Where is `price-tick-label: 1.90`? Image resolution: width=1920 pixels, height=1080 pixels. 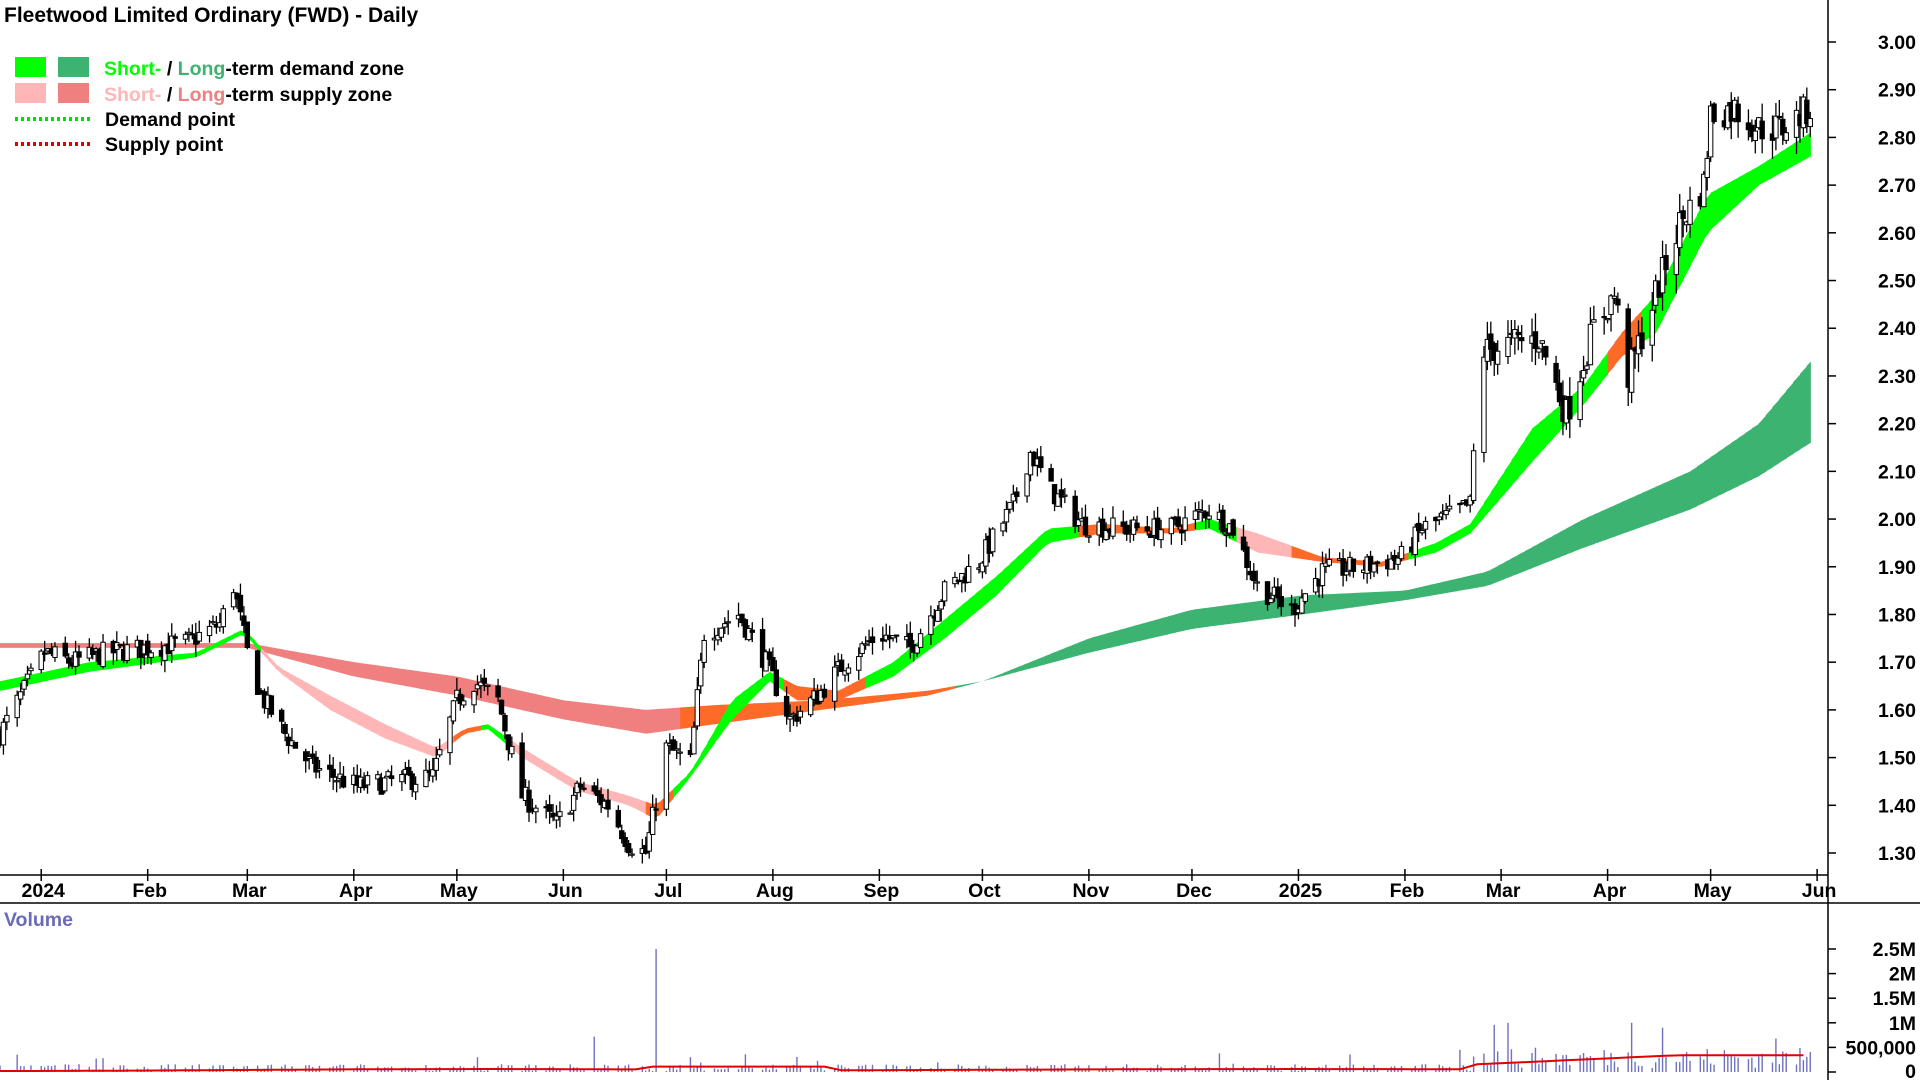
price-tick-label: 1.90 is located at coordinates (1897, 568).